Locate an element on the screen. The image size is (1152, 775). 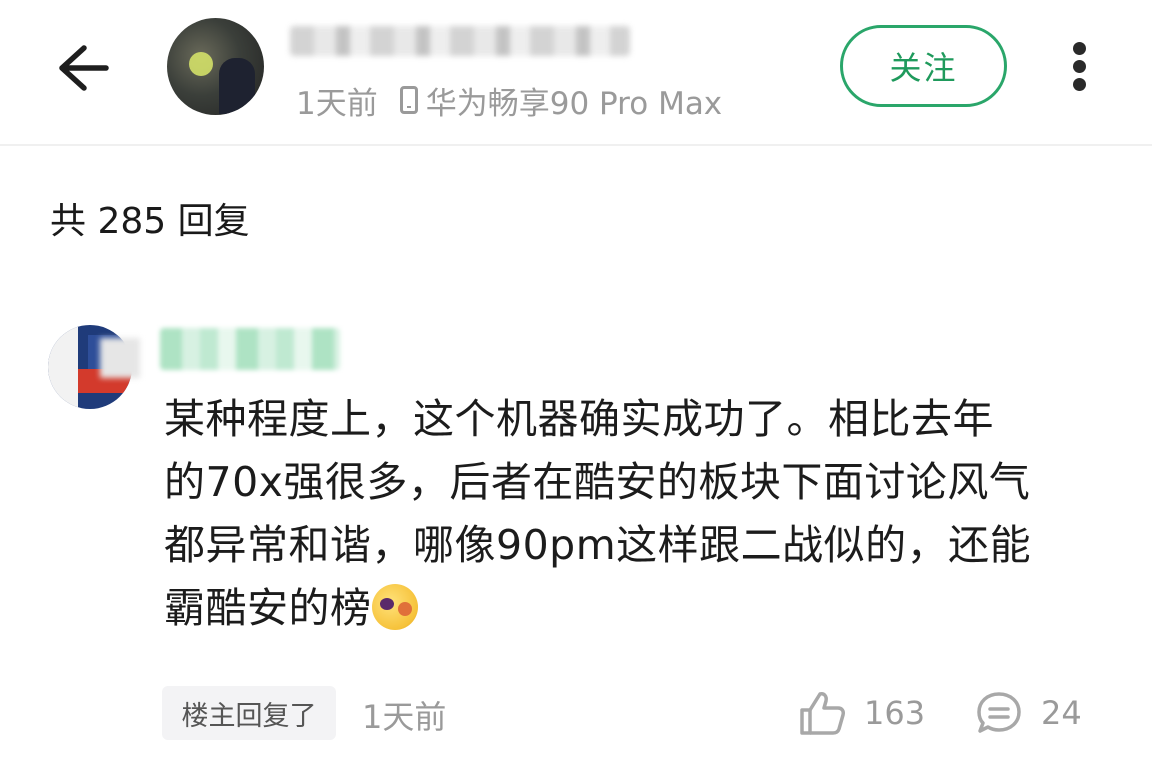
back-button is located at coordinates (84, 68).